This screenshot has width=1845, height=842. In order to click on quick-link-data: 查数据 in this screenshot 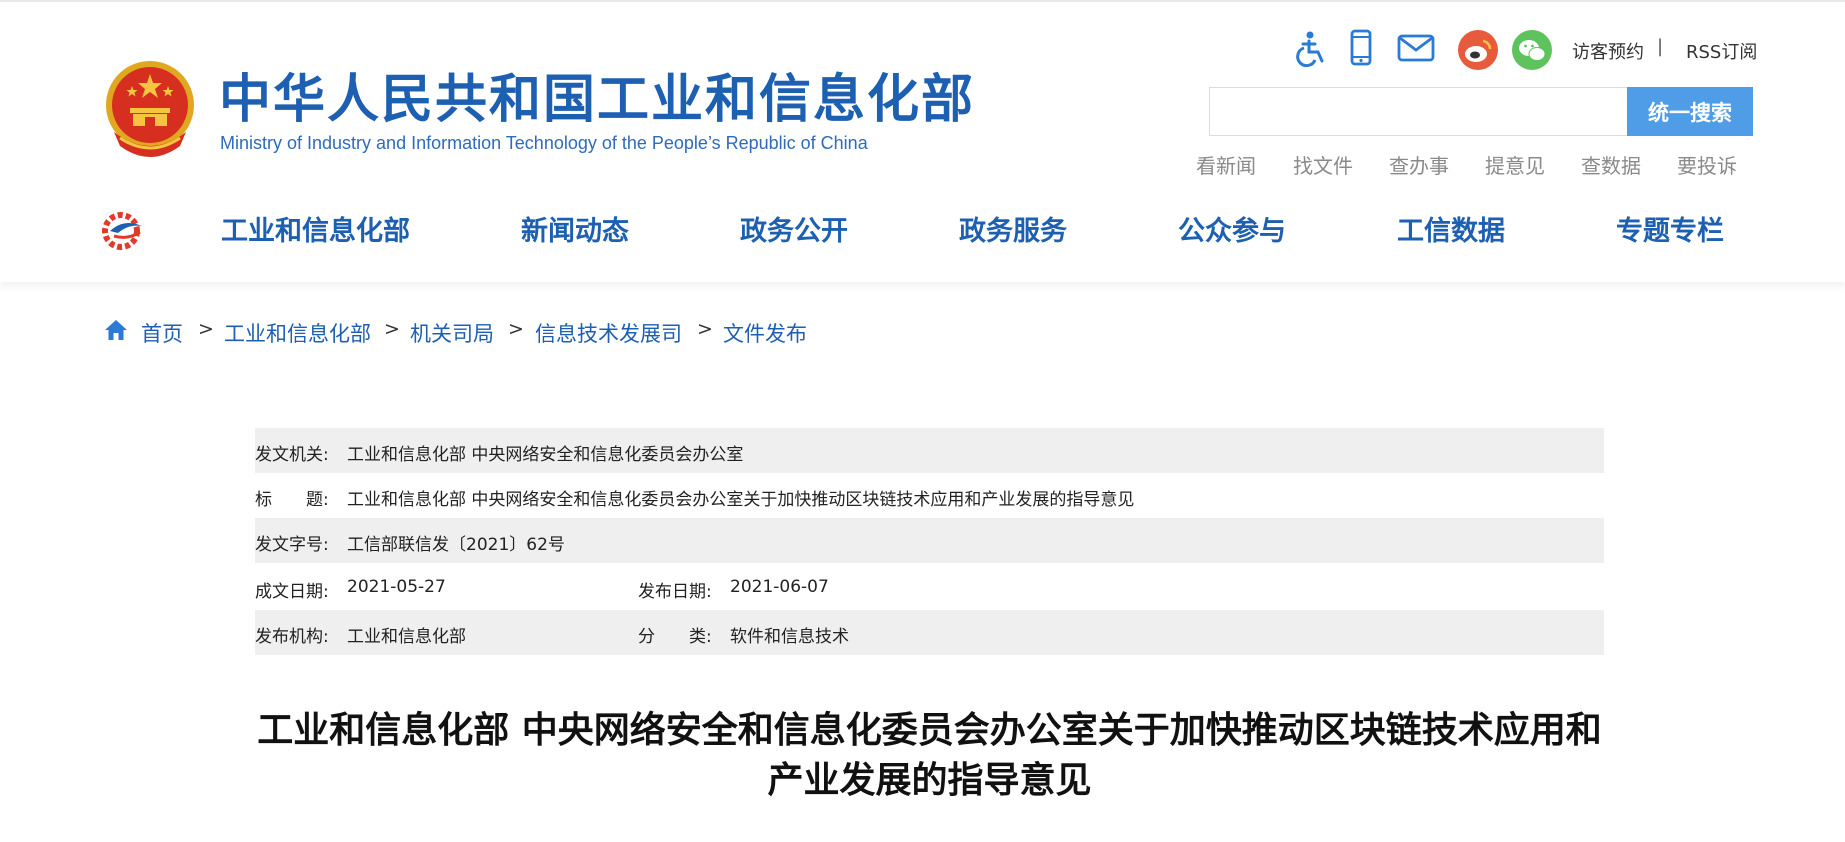, I will do `click(1611, 164)`.